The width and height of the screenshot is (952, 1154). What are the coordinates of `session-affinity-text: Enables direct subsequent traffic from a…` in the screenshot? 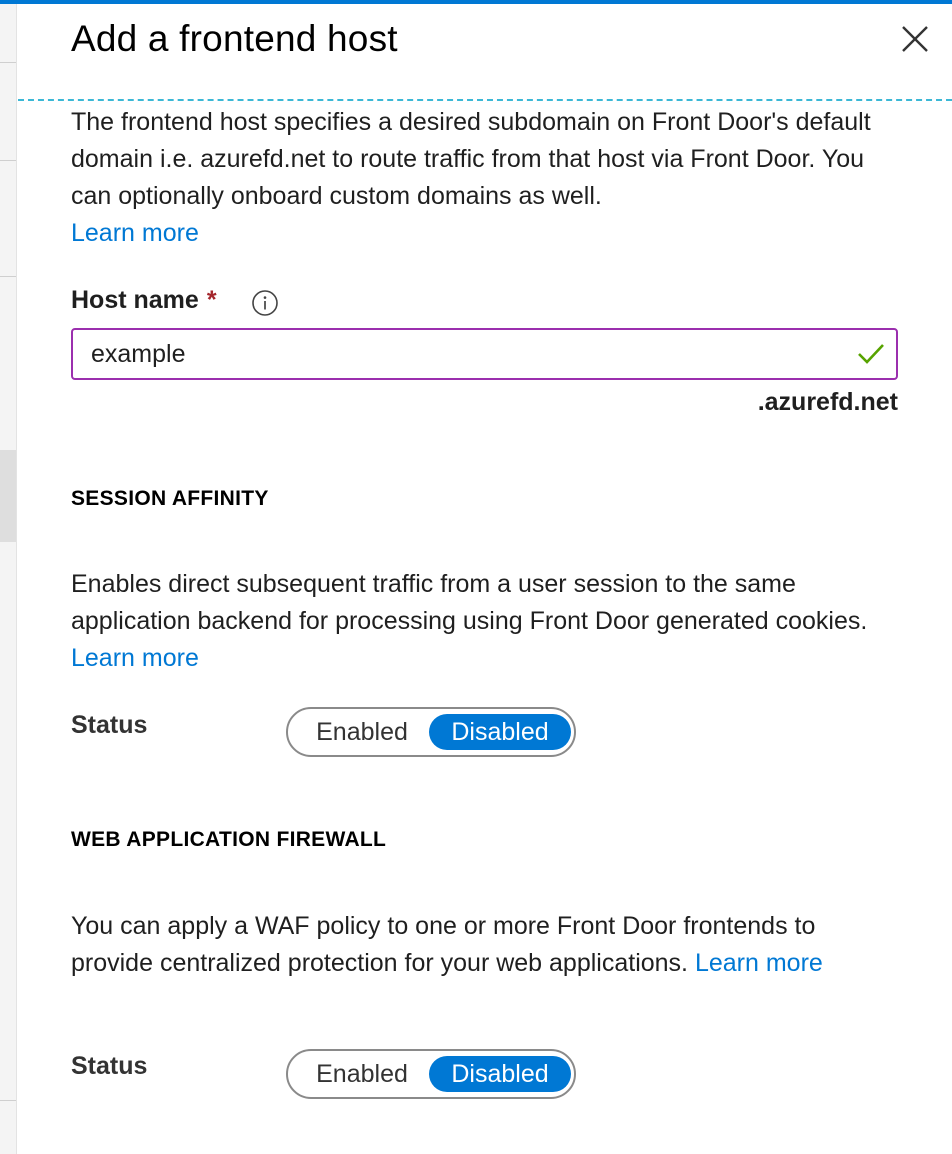 It's located at (469, 602).